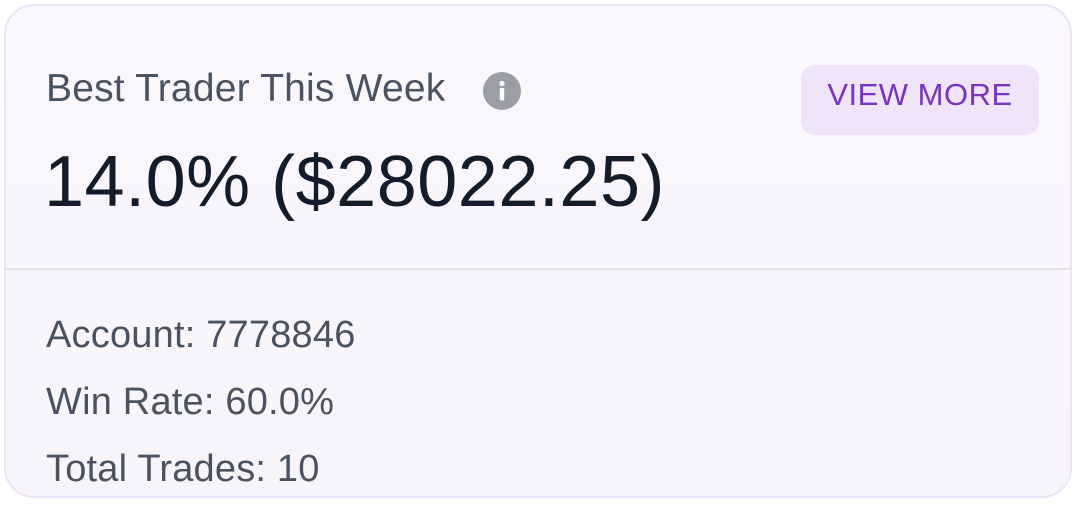  What do you see at coordinates (201, 335) in the screenshot?
I see `account-stat: Account: 7778846` at bounding box center [201, 335].